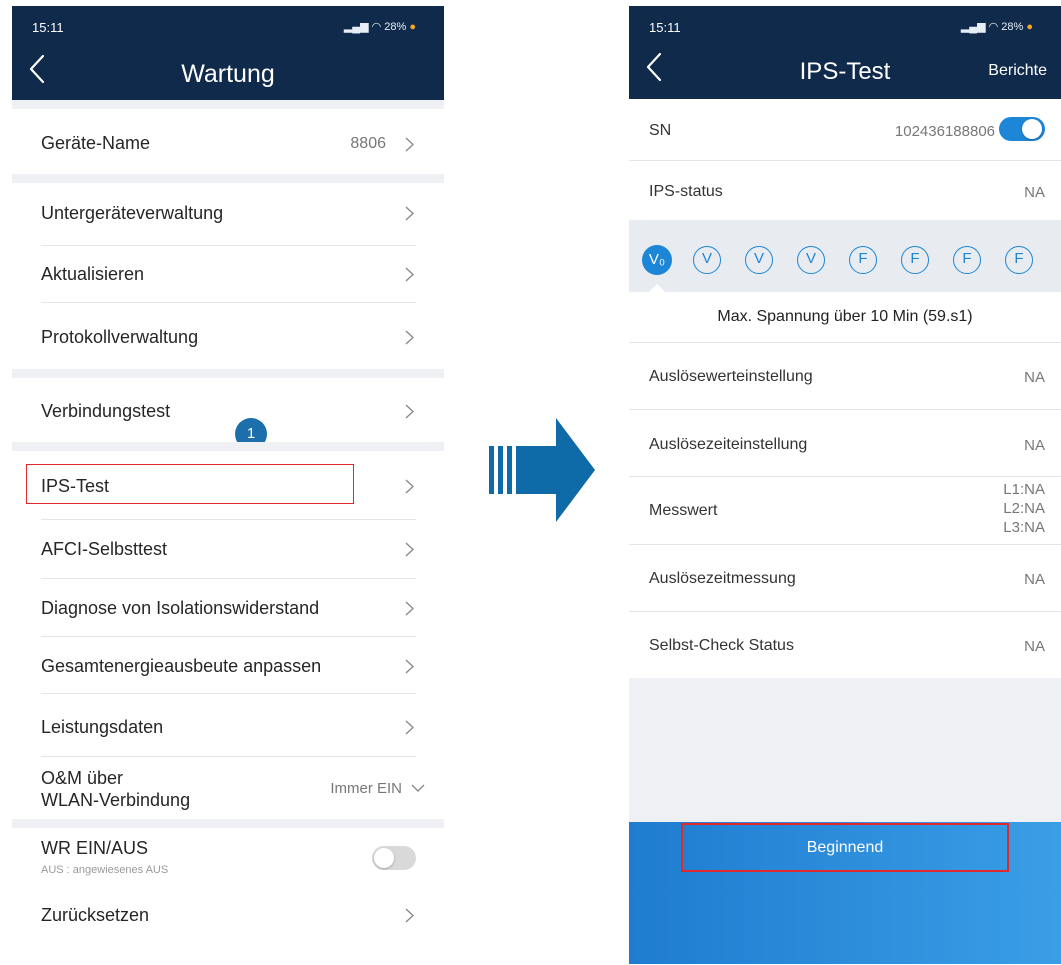 Image resolution: width=1061 pixels, height=965 pixels. I want to click on row-label: WR EIN/AUS, so click(95, 848).